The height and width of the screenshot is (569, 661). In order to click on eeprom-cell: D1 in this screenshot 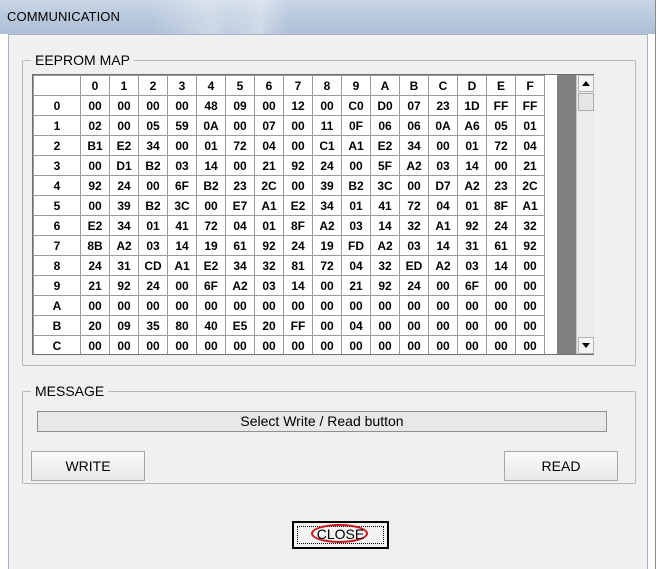, I will do `click(124, 165)`.